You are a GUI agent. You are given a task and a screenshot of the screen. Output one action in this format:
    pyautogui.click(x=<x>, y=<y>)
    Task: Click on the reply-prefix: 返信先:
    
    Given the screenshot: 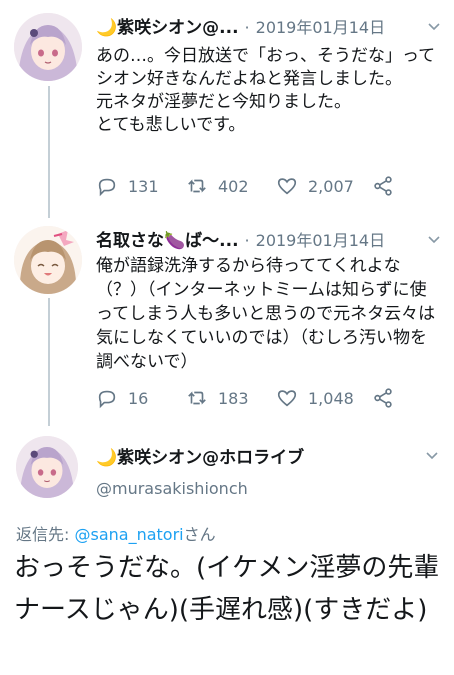 What is the action you would take?
    pyautogui.click(x=45, y=534)
    